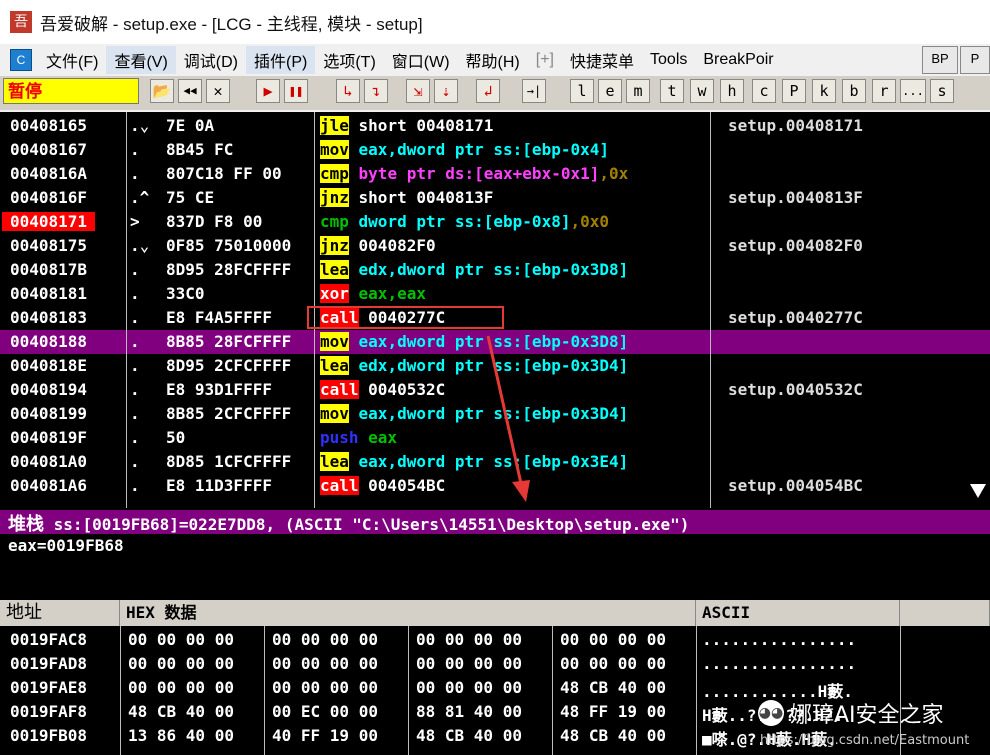 This screenshot has height=755, width=990. I want to click on instruction-address: 00408199, so click(49, 413).